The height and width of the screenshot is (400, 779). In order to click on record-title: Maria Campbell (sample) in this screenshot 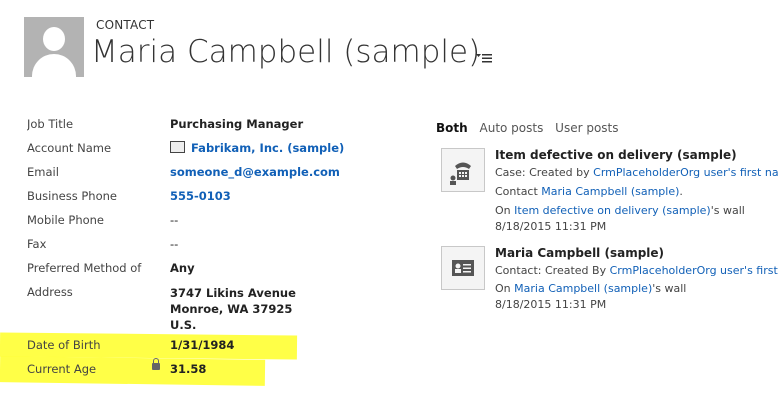, I will do `click(286, 52)`.